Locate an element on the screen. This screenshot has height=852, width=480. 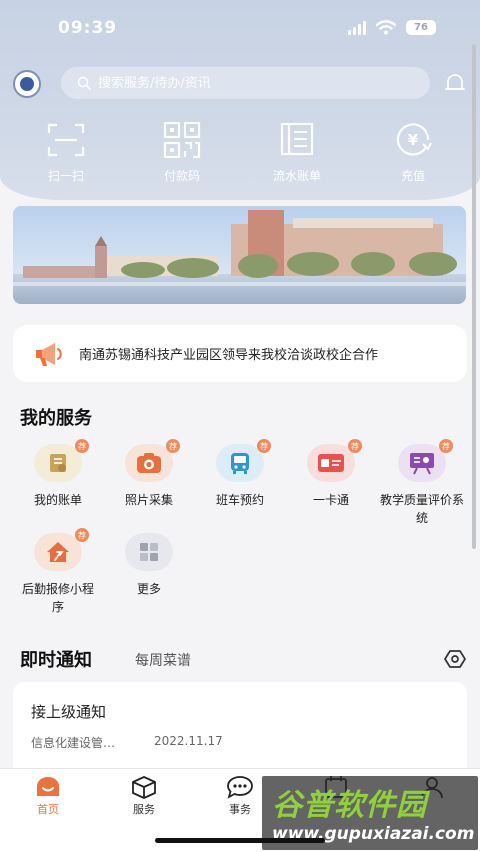
service-teaching-evaluation: 荐 教学质量评价系统 is located at coordinates (422, 483).